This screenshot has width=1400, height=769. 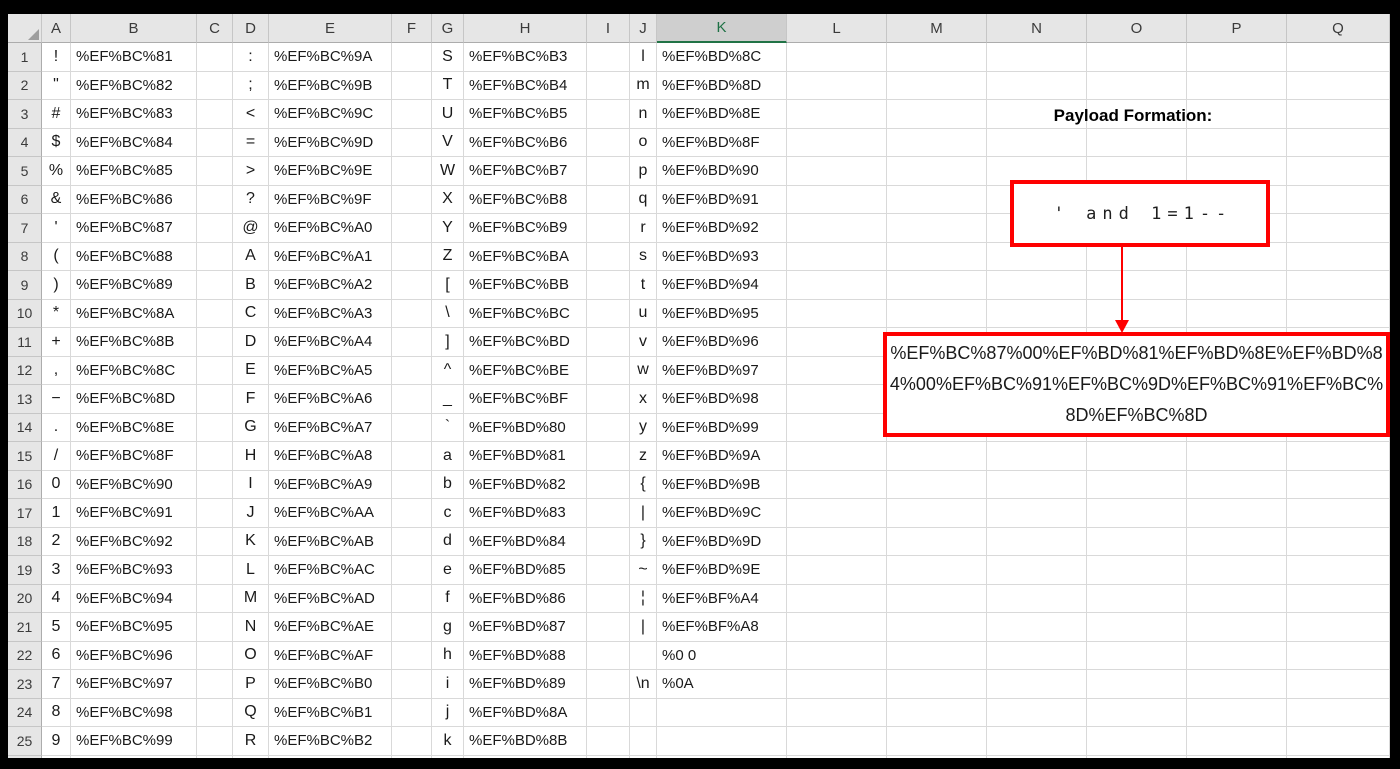 What do you see at coordinates (1037, 28) in the screenshot?
I see `col-header-N: N` at bounding box center [1037, 28].